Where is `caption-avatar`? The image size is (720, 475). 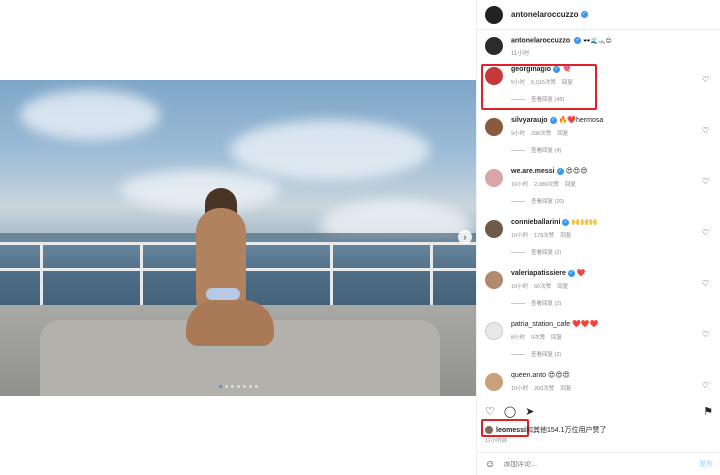
caption-avatar is located at coordinates (494, 46).